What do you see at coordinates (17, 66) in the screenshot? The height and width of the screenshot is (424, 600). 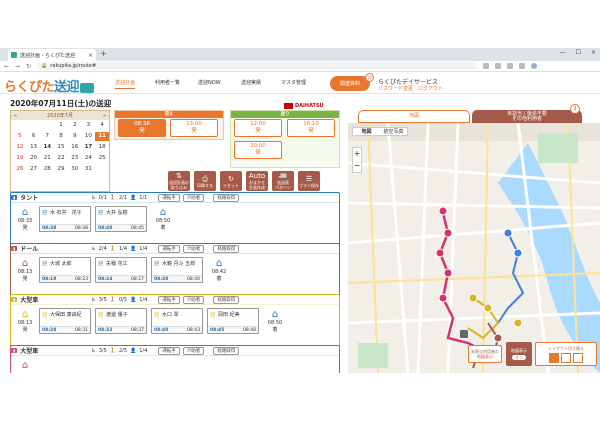 I see `forward-icon: →` at bounding box center [17, 66].